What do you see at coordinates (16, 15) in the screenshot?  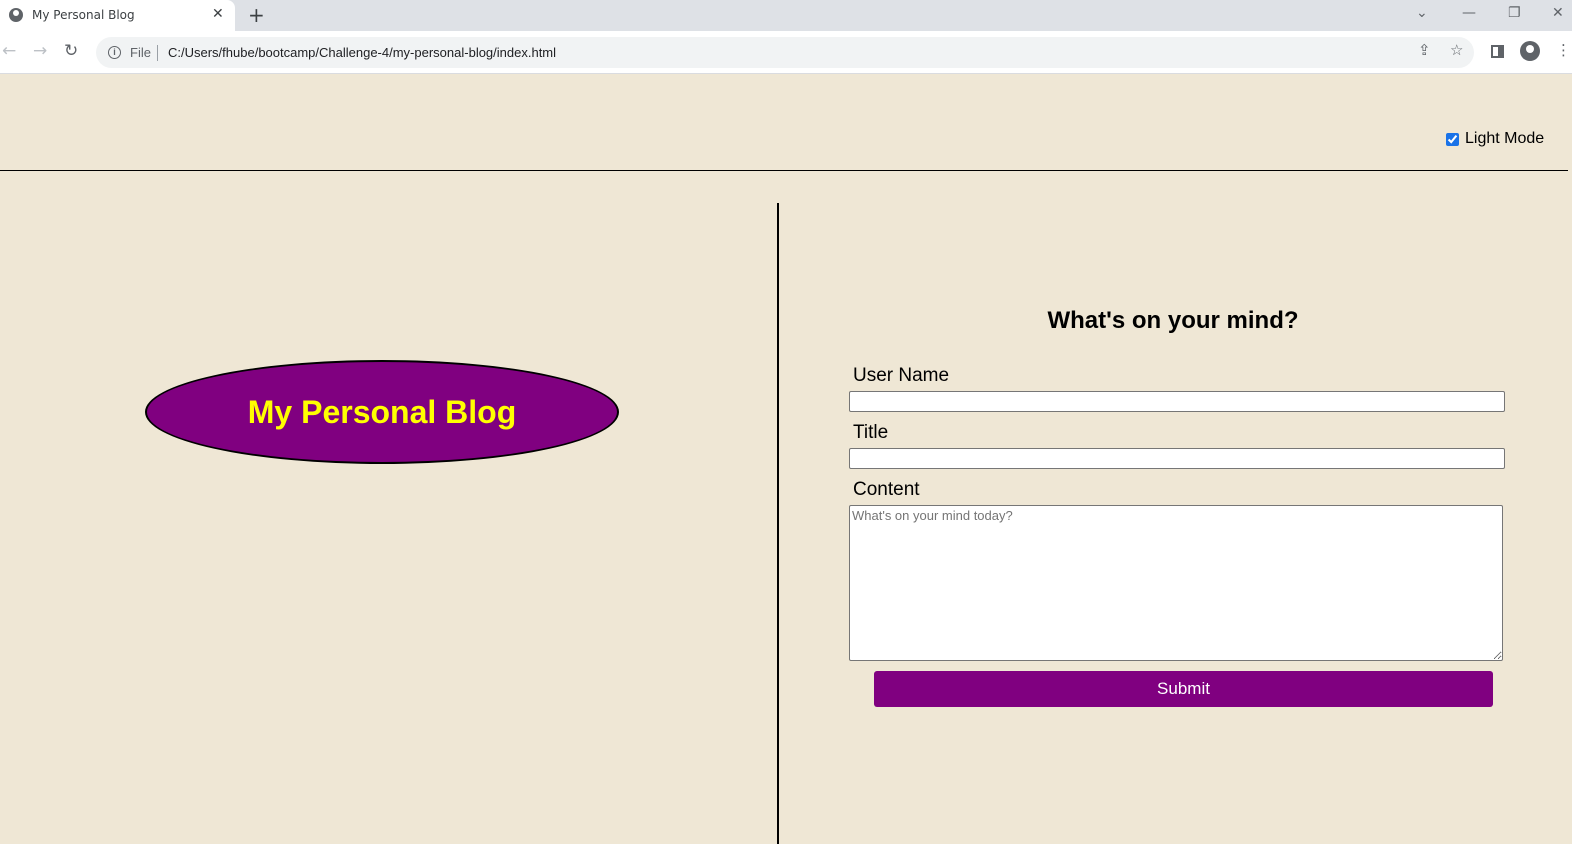 I see `globe-icon` at bounding box center [16, 15].